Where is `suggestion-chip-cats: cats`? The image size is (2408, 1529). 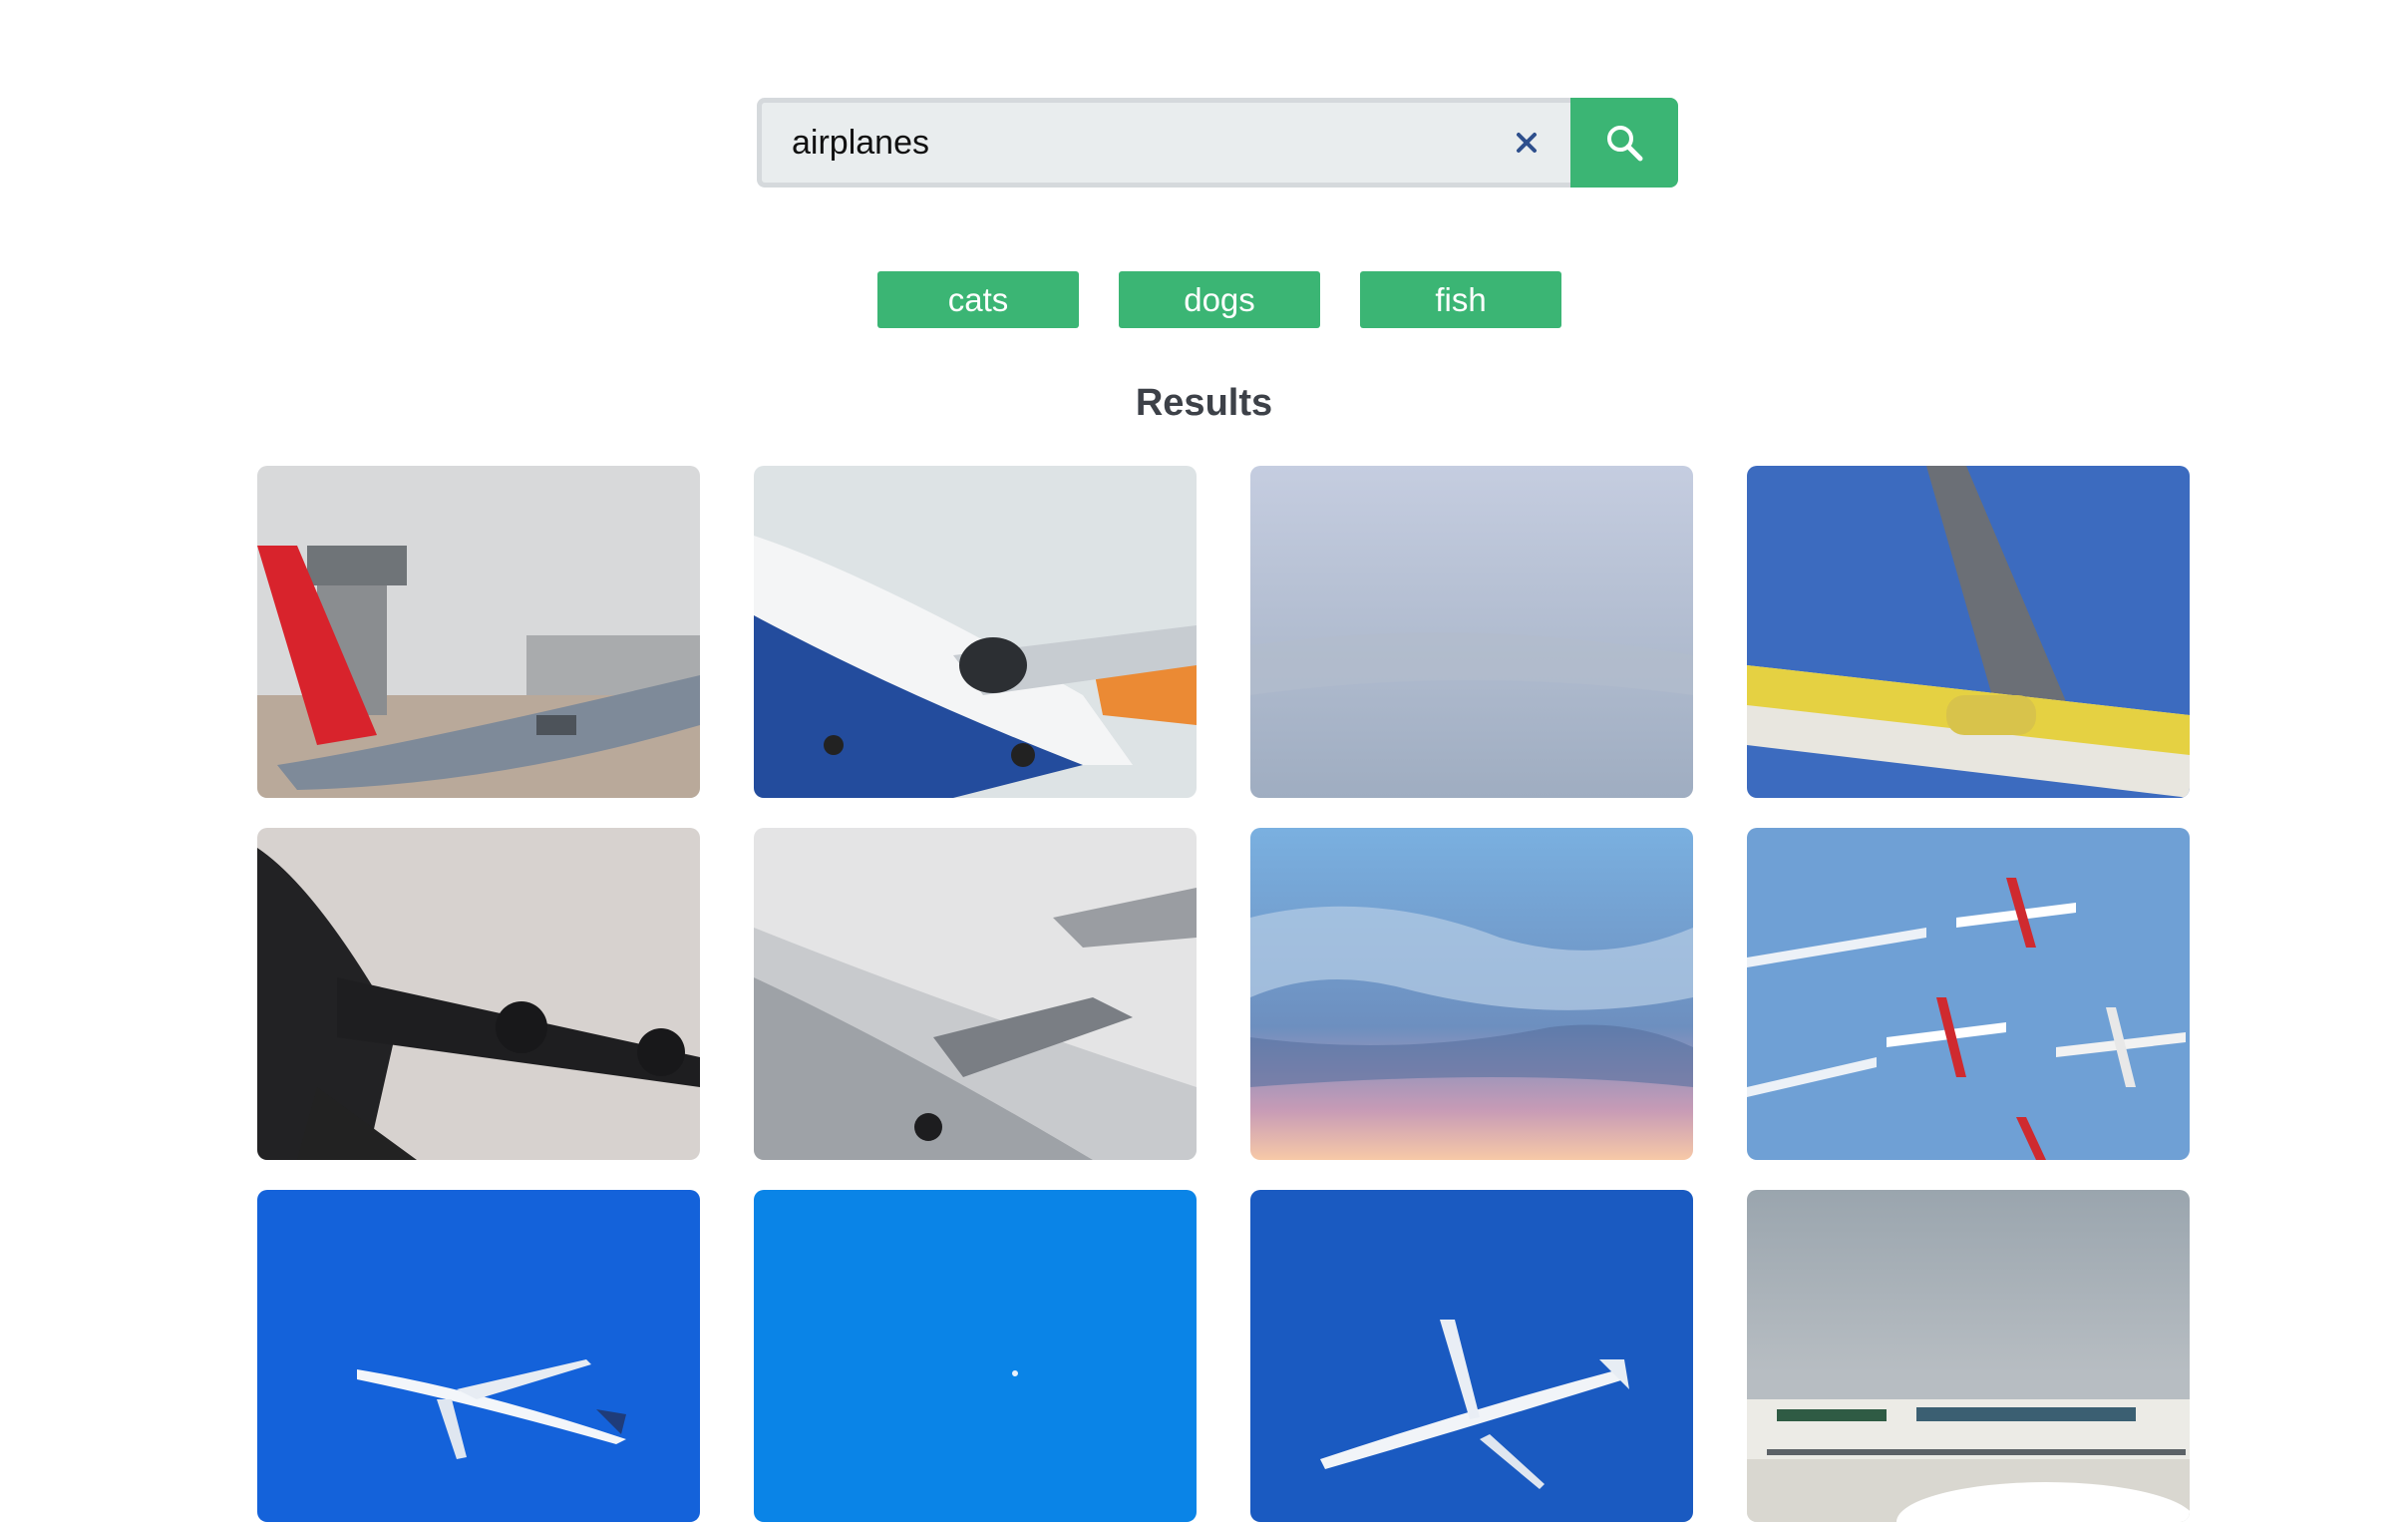
suggestion-chip-cats: cats is located at coordinates (978, 299).